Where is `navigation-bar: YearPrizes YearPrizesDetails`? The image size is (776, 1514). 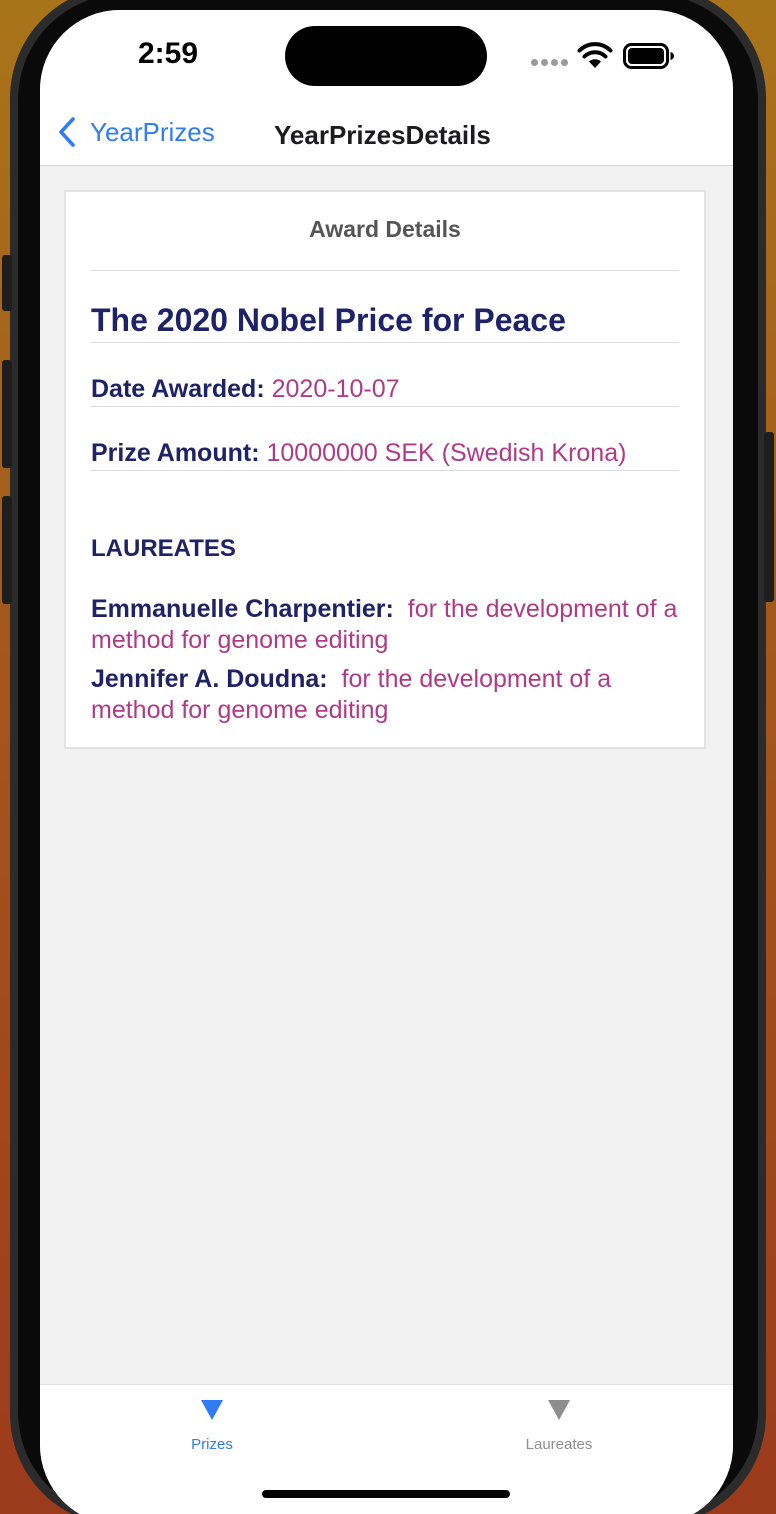
navigation-bar: YearPrizes YearPrizesDetails is located at coordinates (386, 133).